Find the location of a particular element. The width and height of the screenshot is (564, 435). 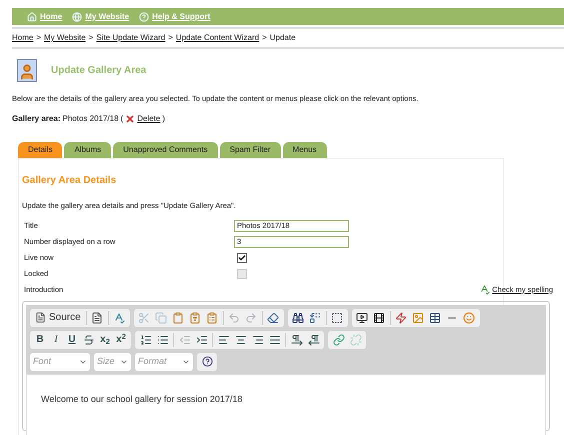

tab: Details is located at coordinates (40, 150).